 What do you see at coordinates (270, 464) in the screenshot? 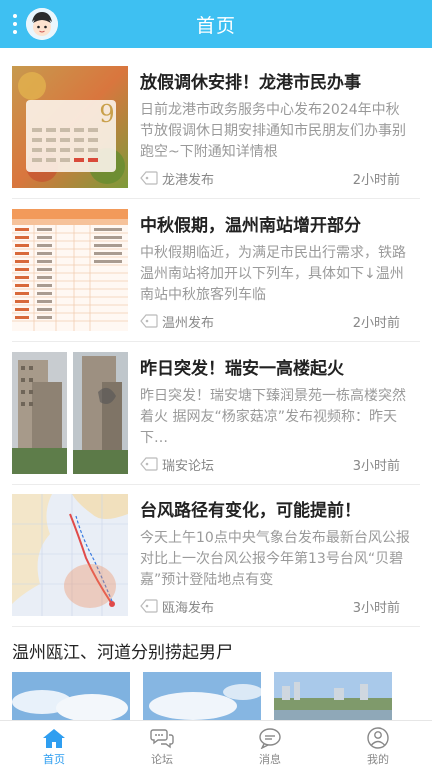
I see `news-meta: 瑞安论坛 3小时前` at bounding box center [270, 464].